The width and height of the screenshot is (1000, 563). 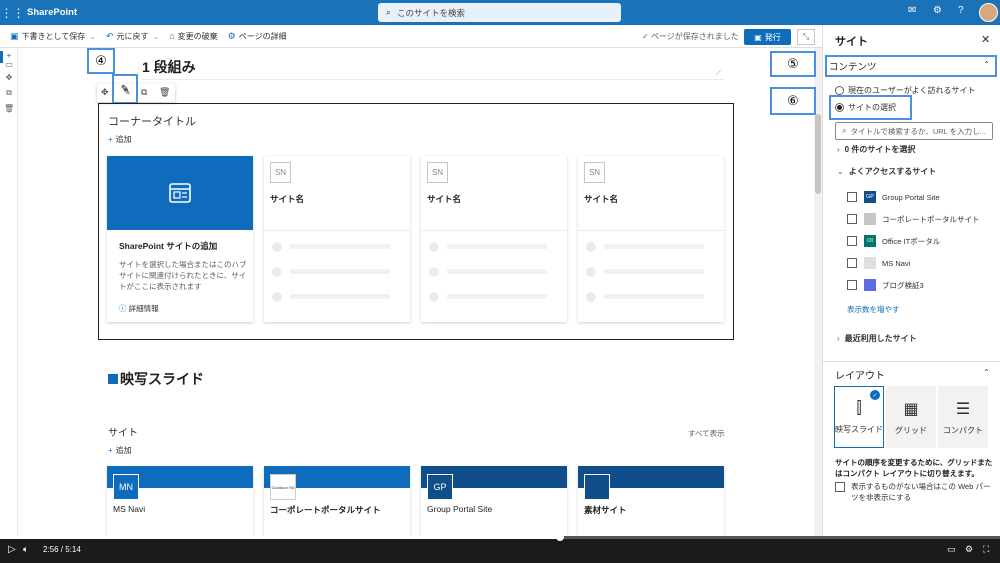 What do you see at coordinates (915, 492) in the screenshot?
I see `hide-when-empty-option: 表示するものがない場合はこの Web パーツを非表示にする` at bounding box center [915, 492].